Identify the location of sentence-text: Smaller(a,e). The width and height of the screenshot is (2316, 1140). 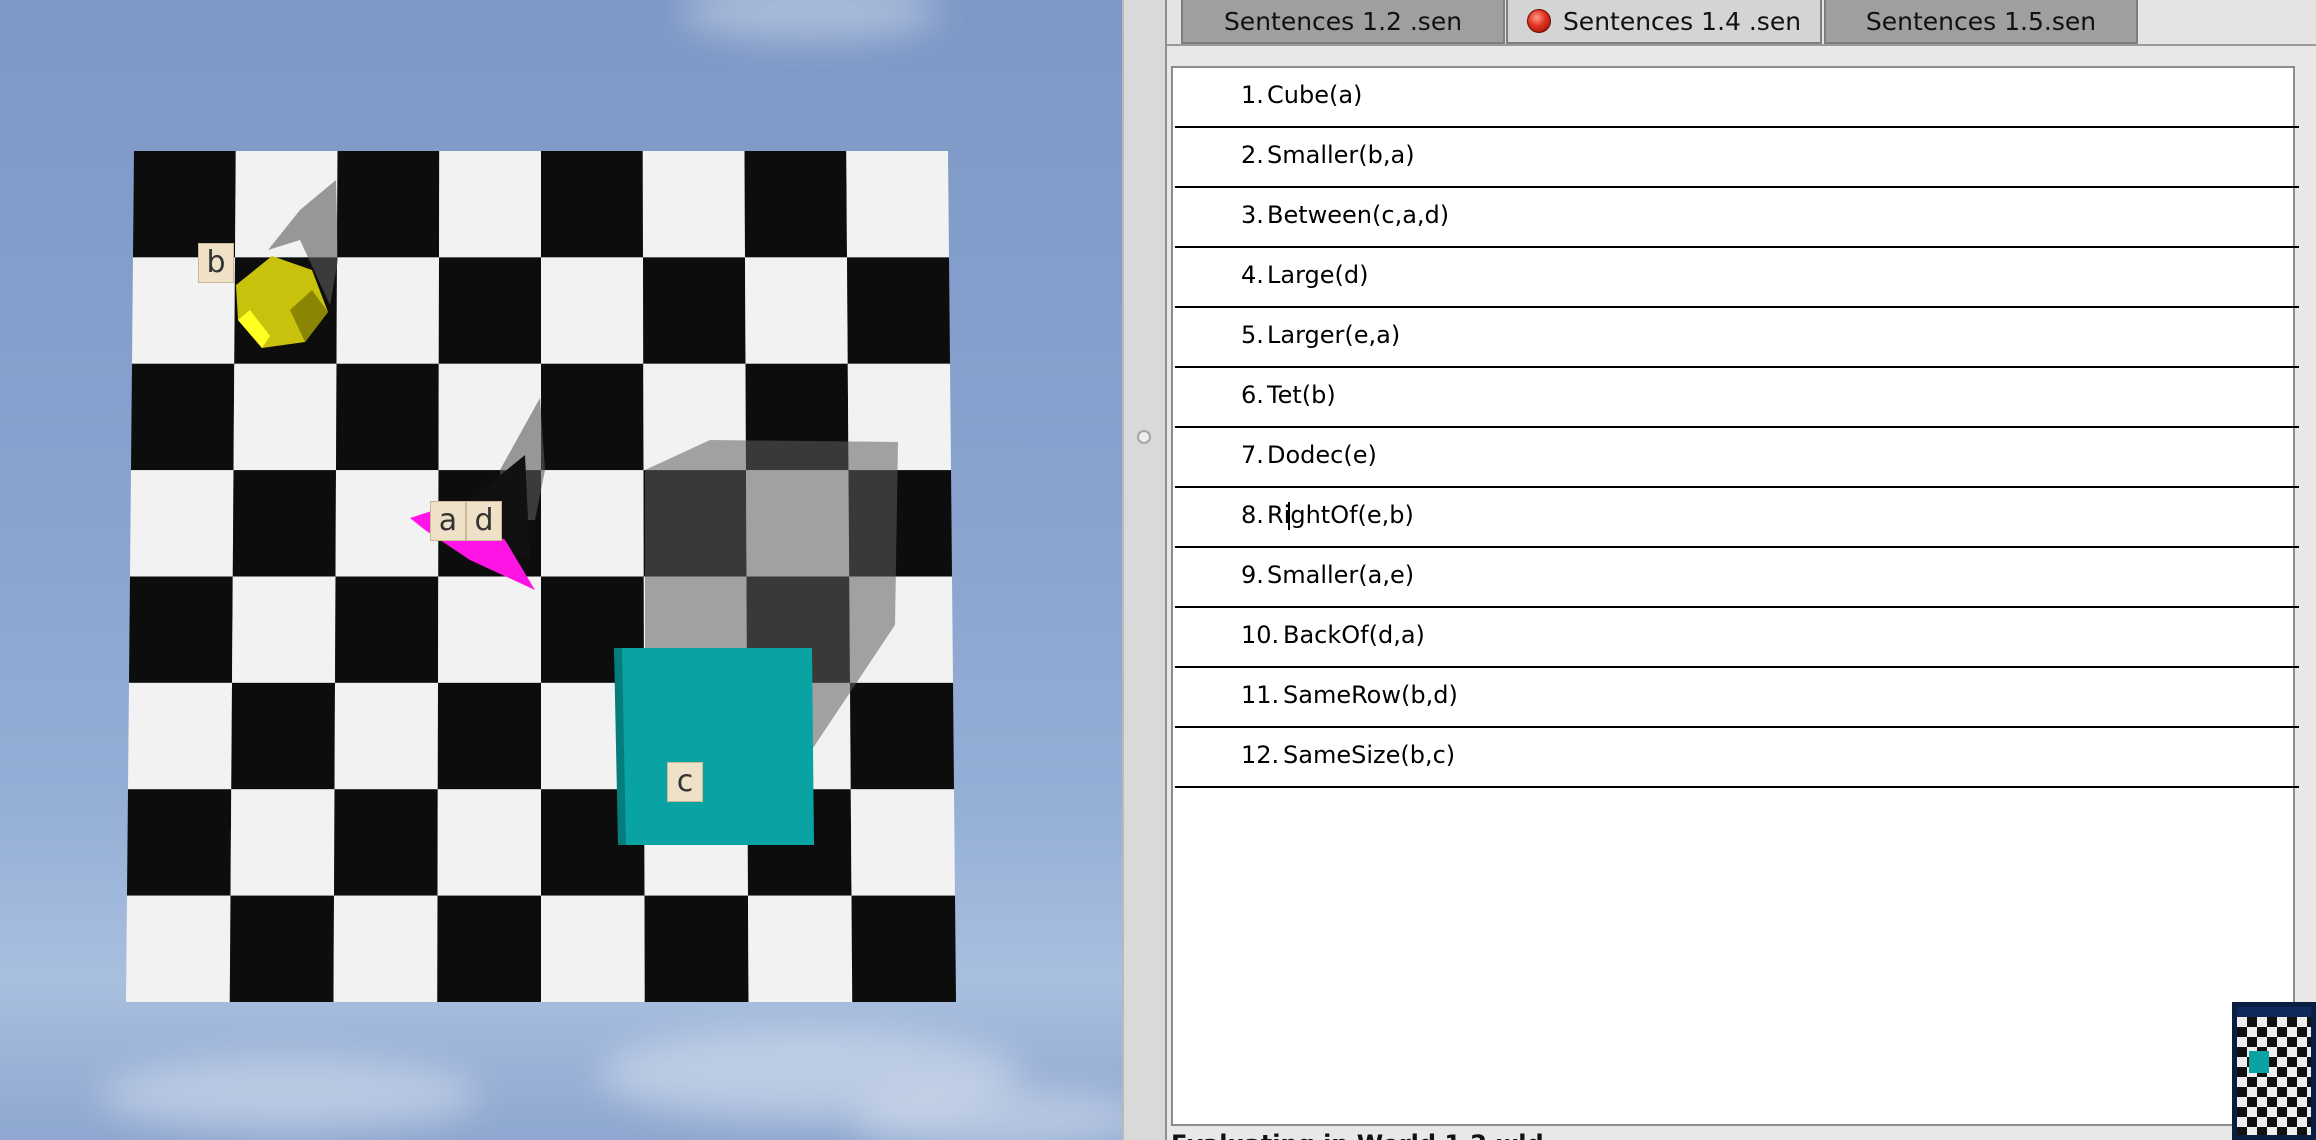
(1340, 575).